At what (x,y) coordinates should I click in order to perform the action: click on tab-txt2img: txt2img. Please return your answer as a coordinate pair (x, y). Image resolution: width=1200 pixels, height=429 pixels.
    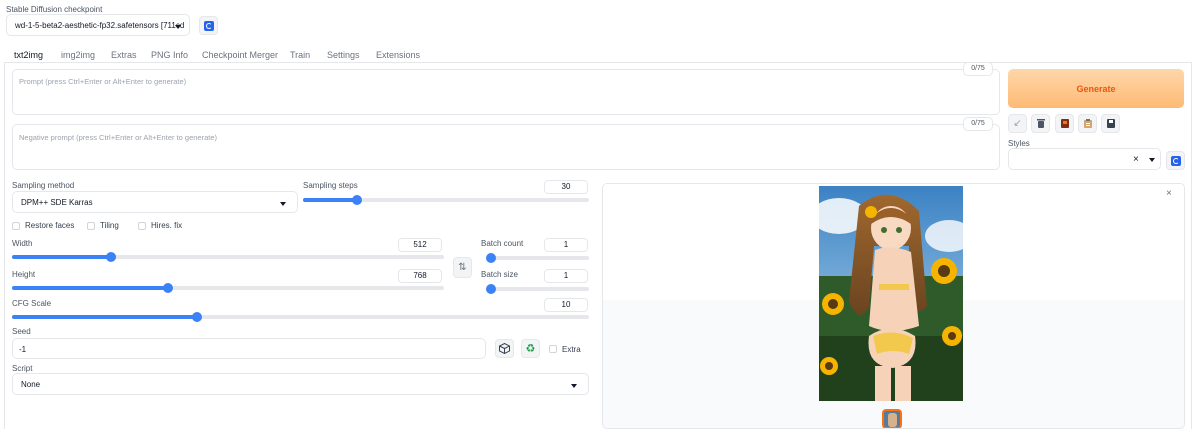
    Looking at the image, I should click on (28, 55).